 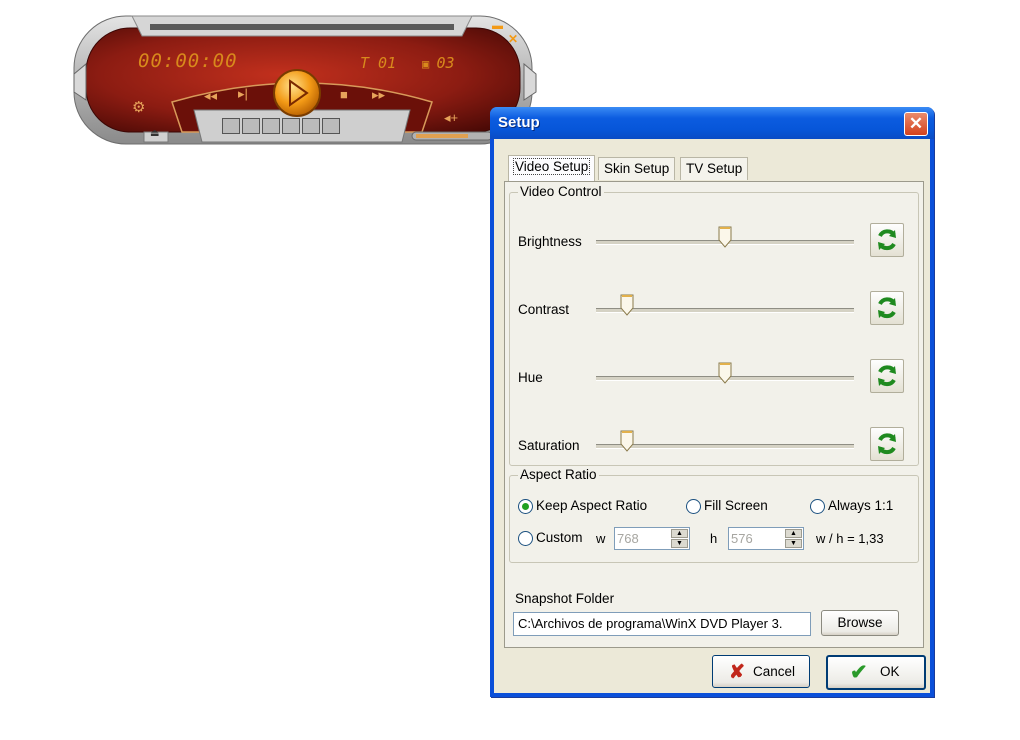 I want to click on play-button, so click(x=297, y=93).